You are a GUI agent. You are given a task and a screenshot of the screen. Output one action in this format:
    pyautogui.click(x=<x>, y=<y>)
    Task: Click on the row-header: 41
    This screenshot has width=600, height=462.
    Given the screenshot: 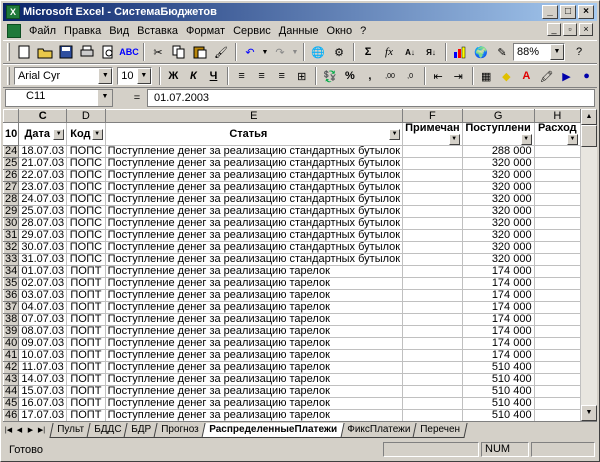 What is the action you would take?
    pyautogui.click(x=11, y=355)
    